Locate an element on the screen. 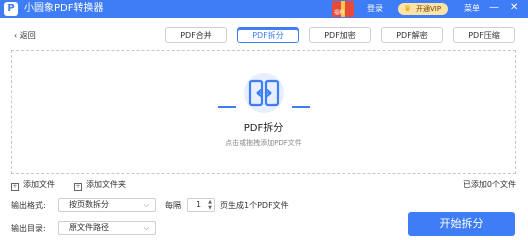 The width and height of the screenshot is (528, 240). stepper-value: 1 is located at coordinates (199, 204).